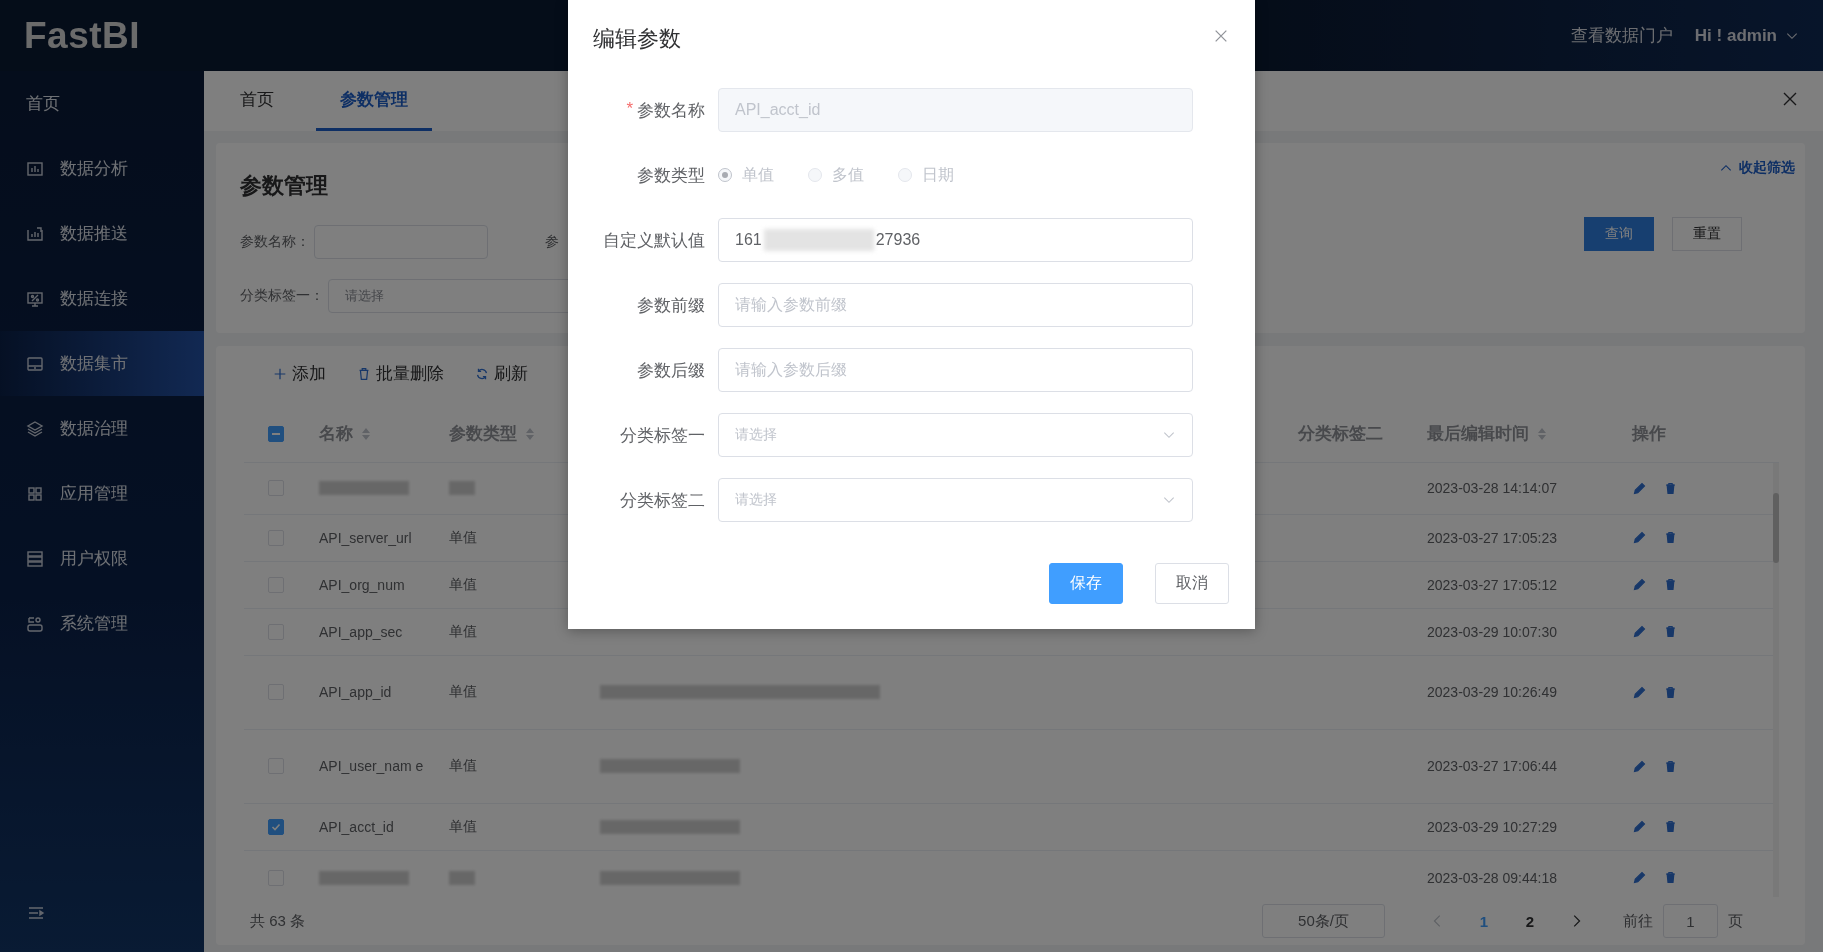 Image resolution: width=1823 pixels, height=952 pixels. I want to click on table-cell: 2023-03-28 09:44:18, so click(1492, 877).